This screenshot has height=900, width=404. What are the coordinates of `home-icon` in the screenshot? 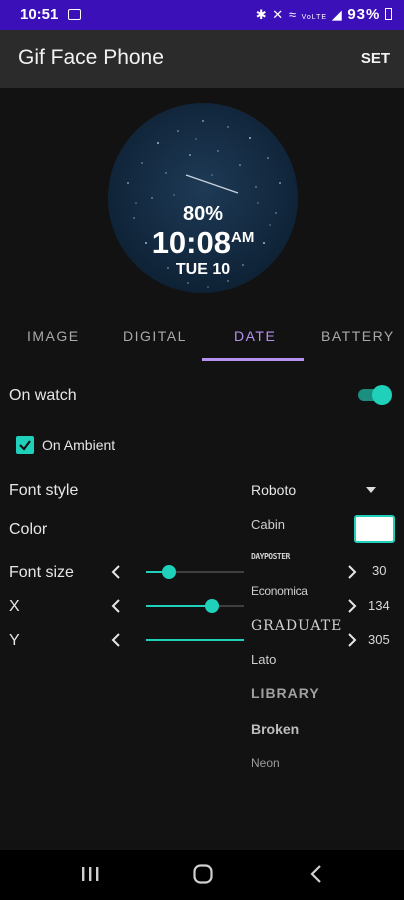 It's located at (203, 874).